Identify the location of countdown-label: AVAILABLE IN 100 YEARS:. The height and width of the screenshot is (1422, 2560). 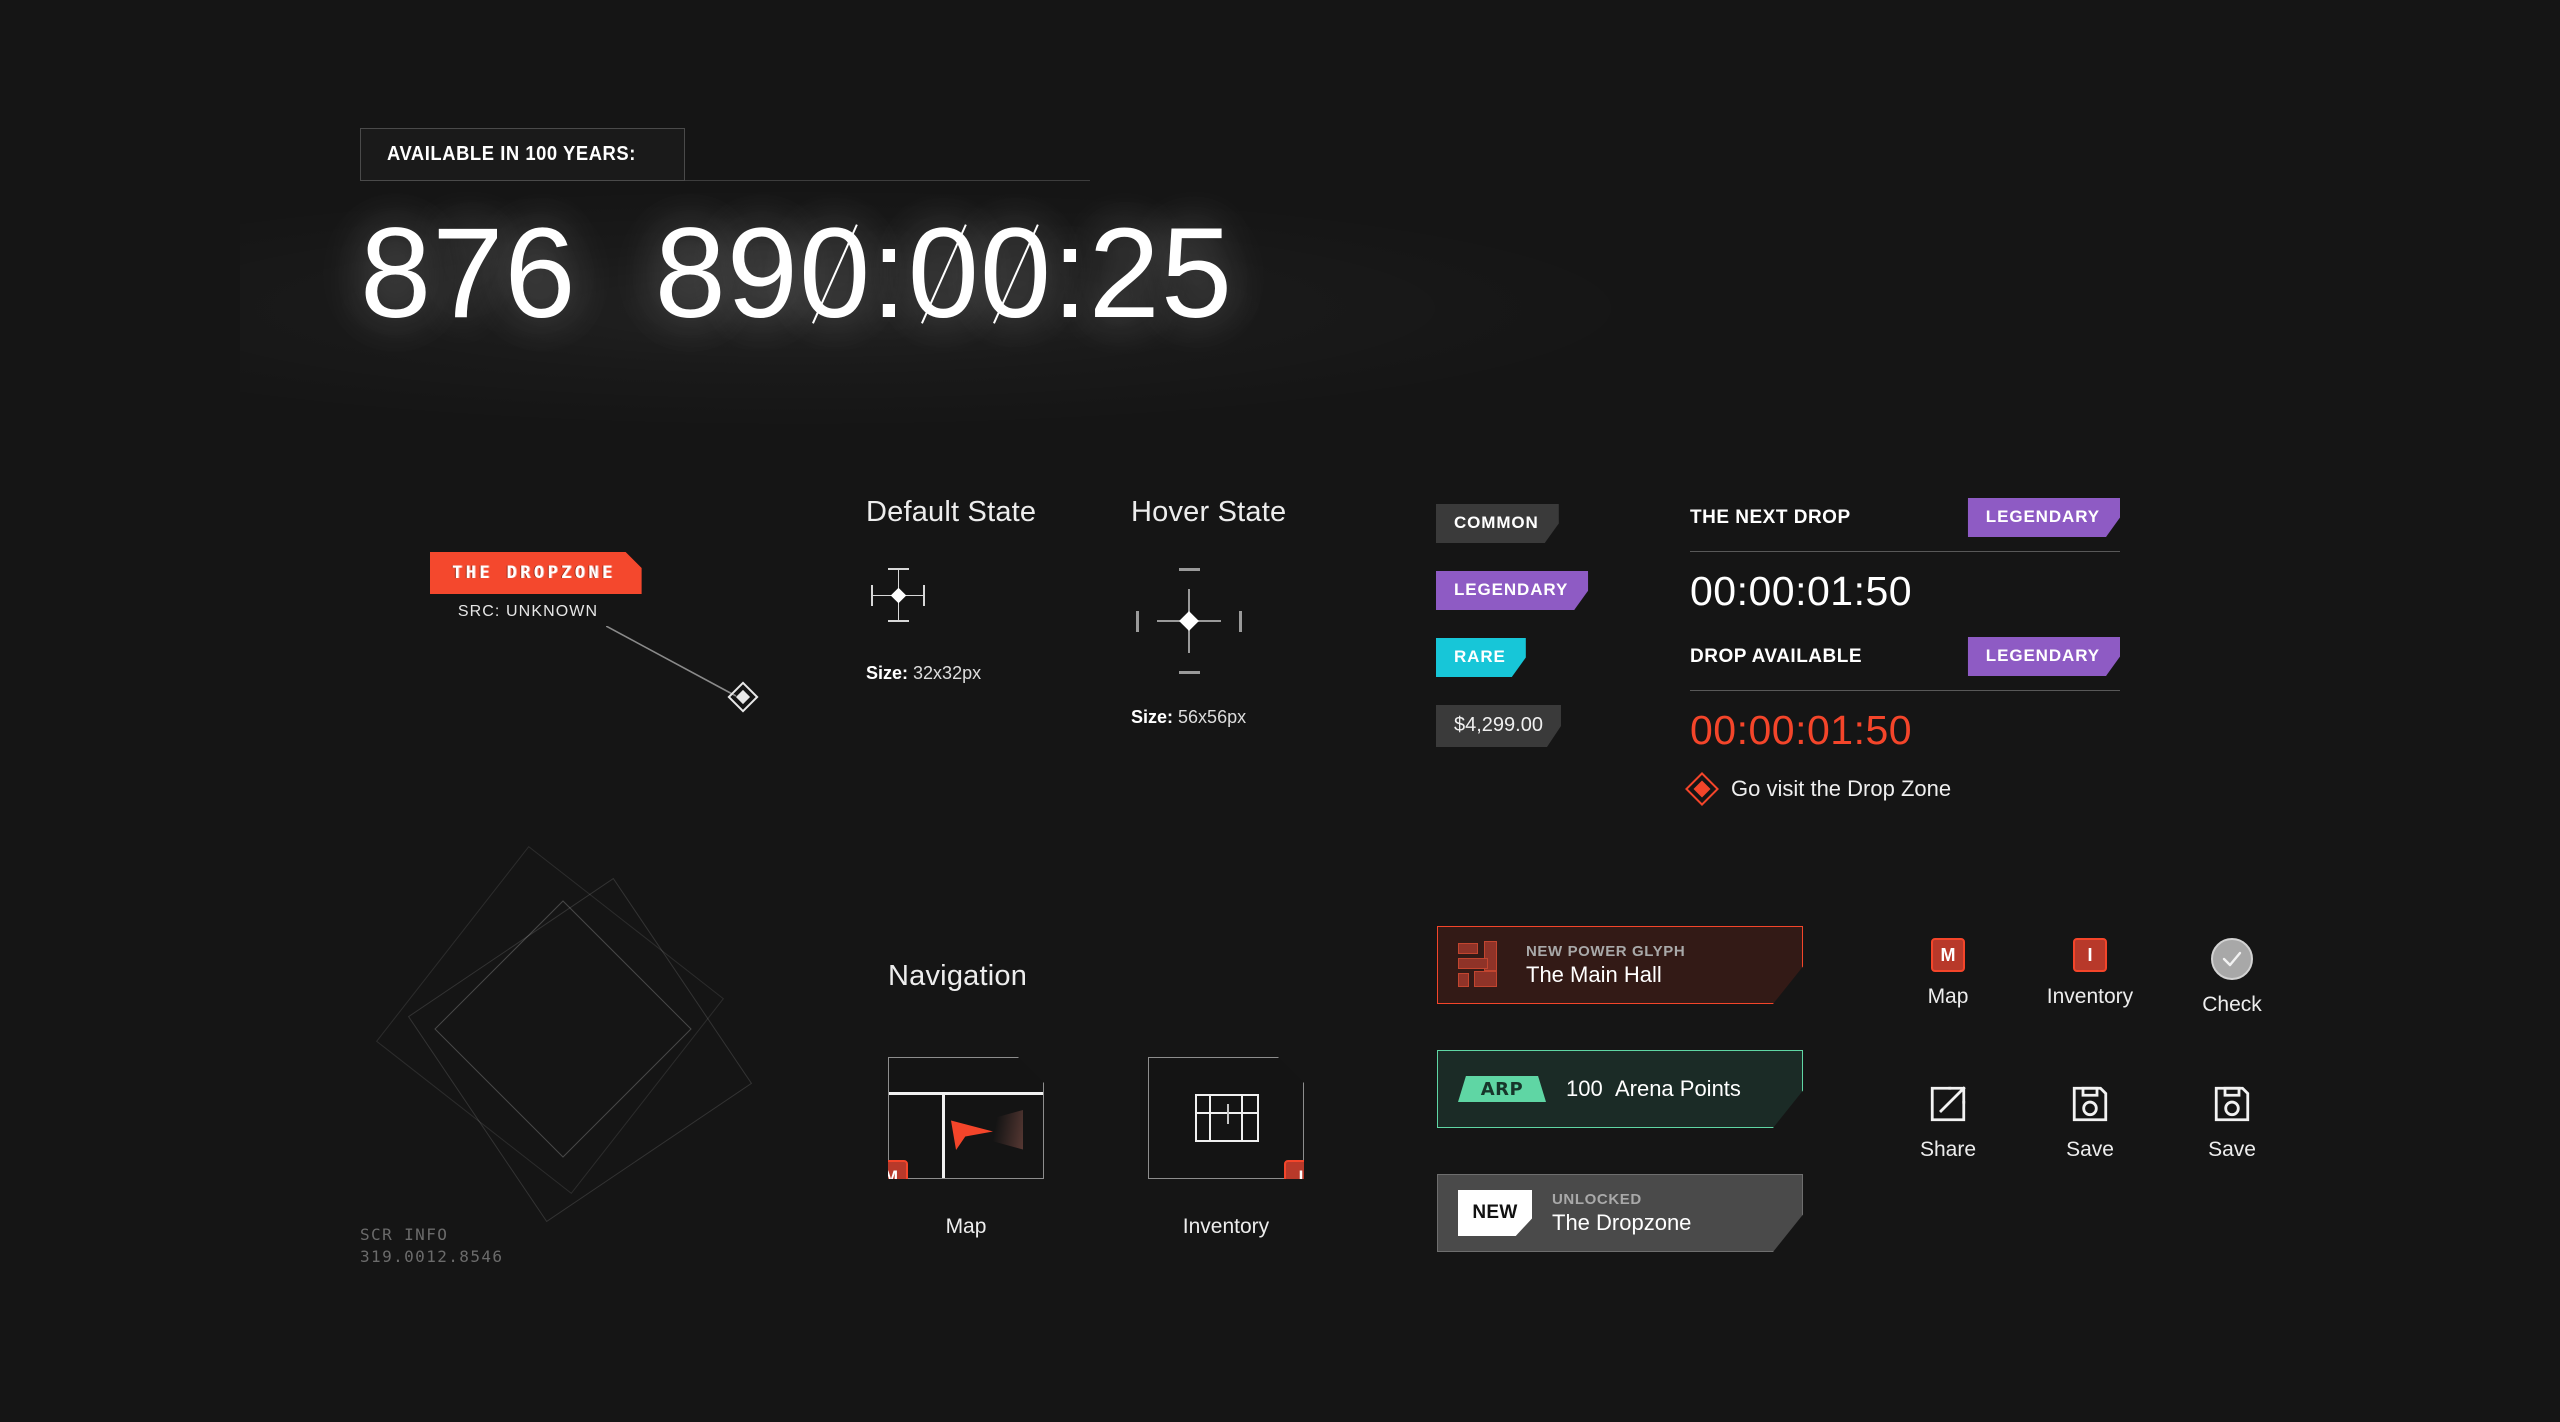
(511, 154).